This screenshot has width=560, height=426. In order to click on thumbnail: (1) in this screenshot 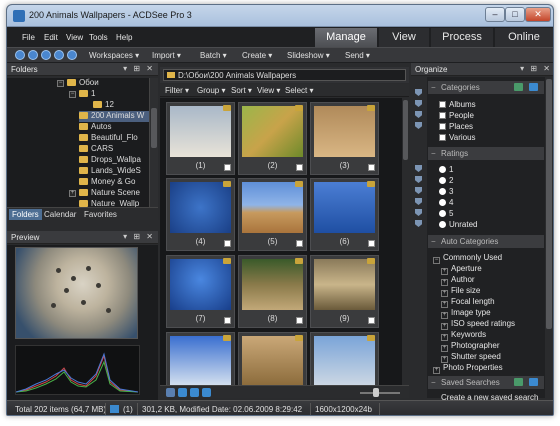, I will do `click(200, 138)`.